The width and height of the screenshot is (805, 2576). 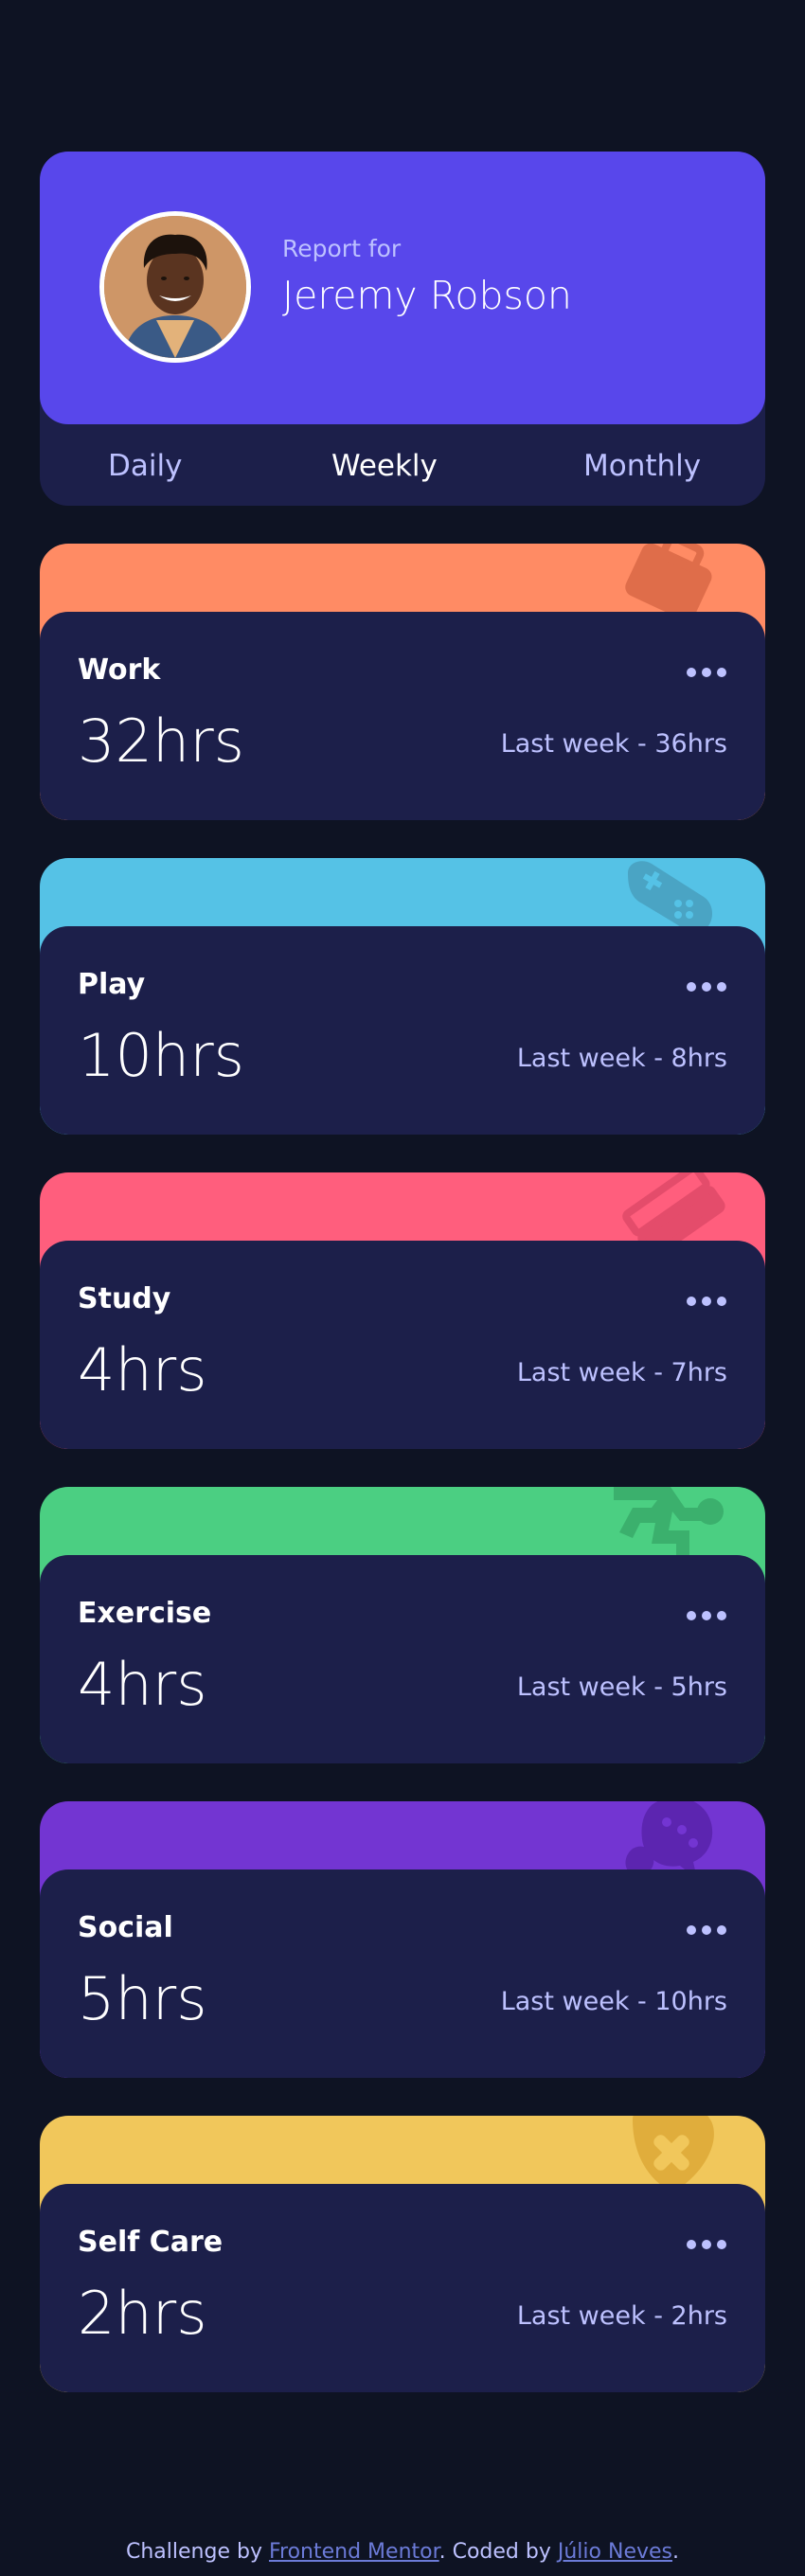 I want to click on activity-card-social: Social 5hrs Last week - 10hrs, so click(x=402, y=1939).